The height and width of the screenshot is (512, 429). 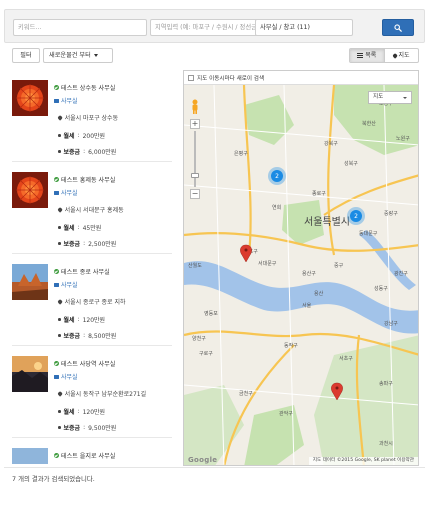 What do you see at coordinates (87, 151) in the screenshot?
I see `listing-deposit: 보증금:6,000만원` at bounding box center [87, 151].